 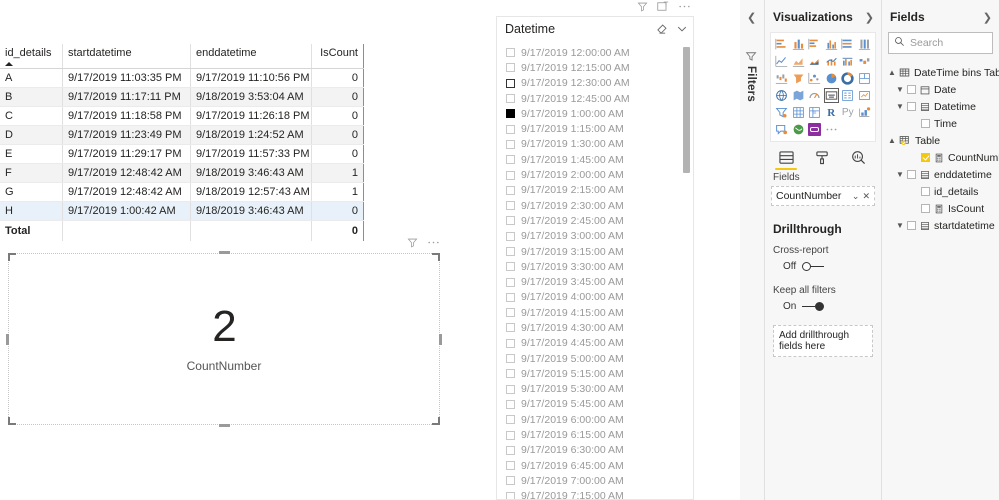 What do you see at coordinates (822, 160) in the screenshot?
I see `format-tab` at bounding box center [822, 160].